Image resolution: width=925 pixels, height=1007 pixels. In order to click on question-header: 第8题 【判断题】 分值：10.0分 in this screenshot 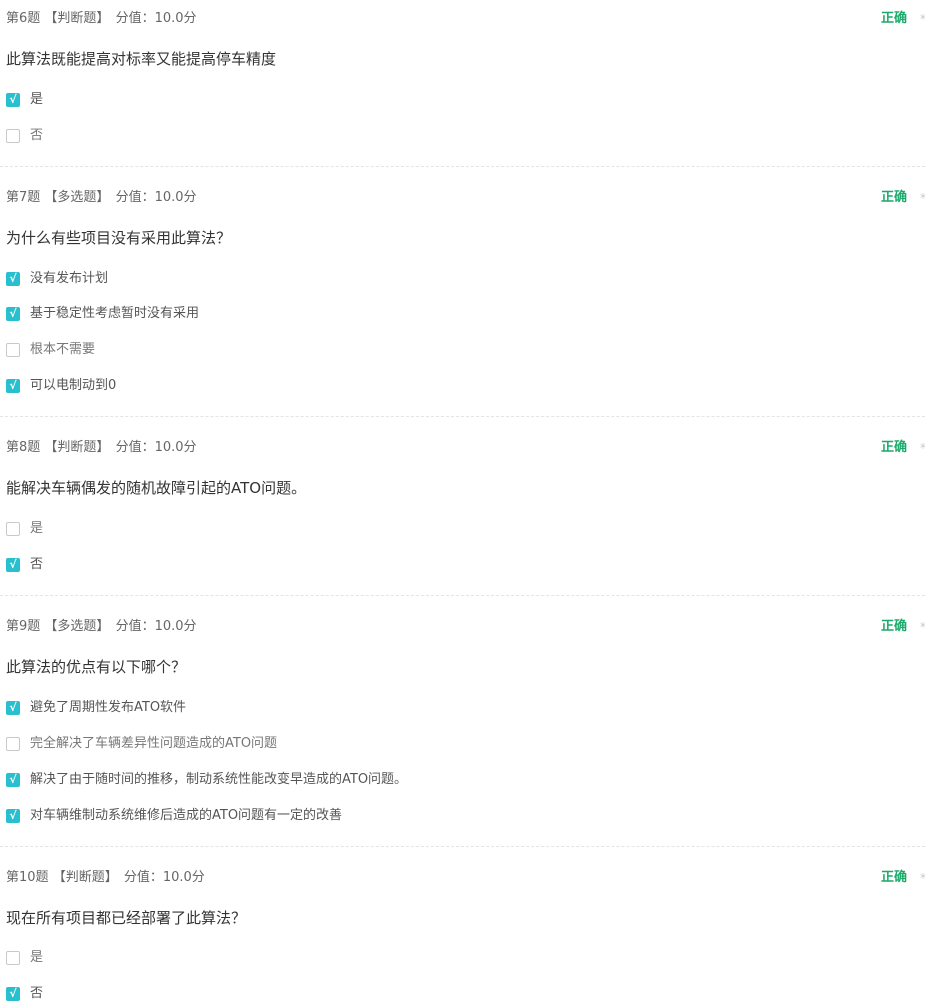, I will do `click(101, 448)`.